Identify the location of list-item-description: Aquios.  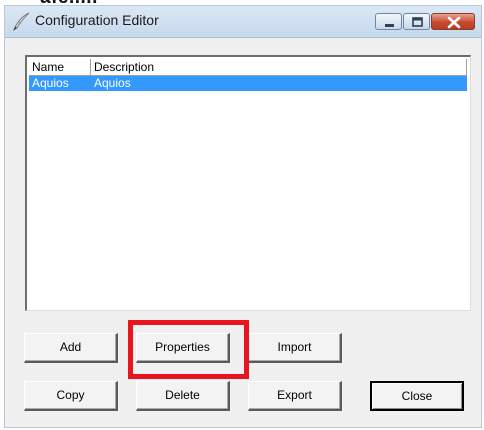
(112, 83).